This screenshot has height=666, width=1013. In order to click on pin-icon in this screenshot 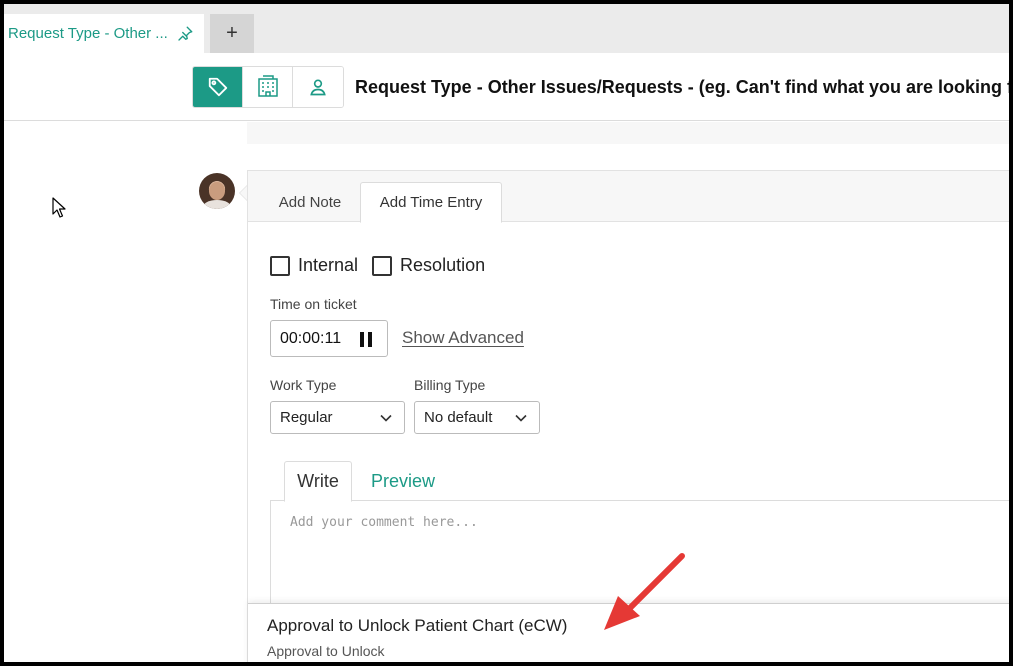, I will do `click(185, 34)`.